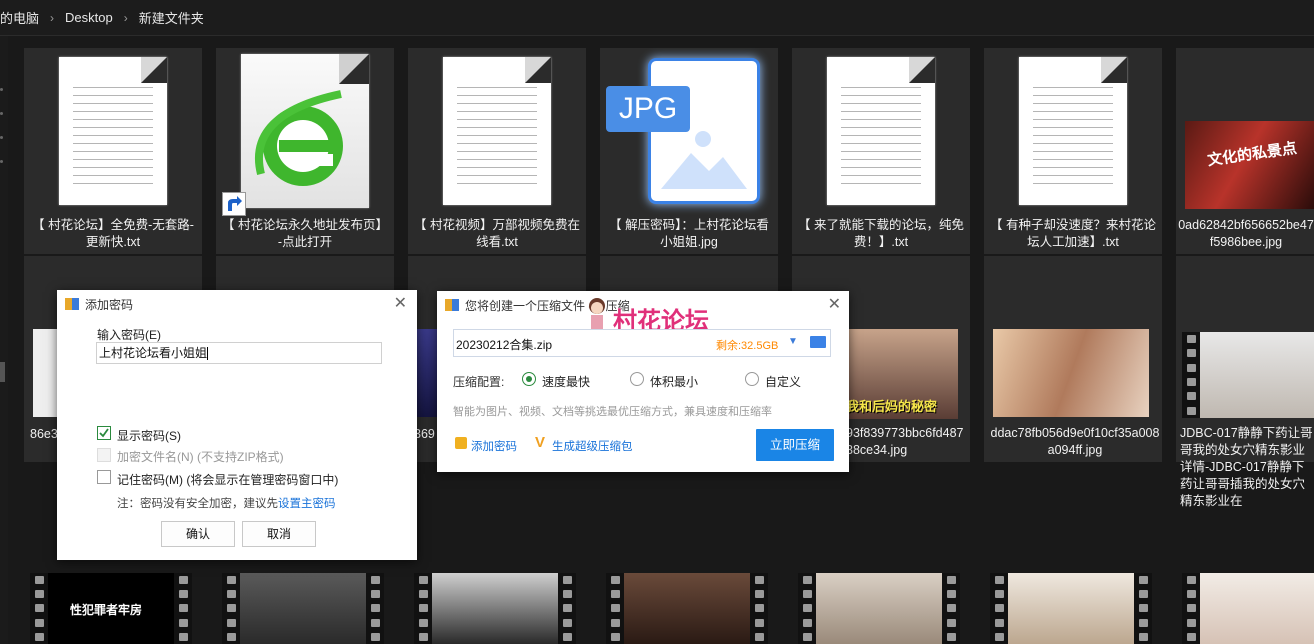 This screenshot has width=1314, height=644. What do you see at coordinates (89, 17) in the screenshot?
I see `breadcrumb-item-desktop: Desktop` at bounding box center [89, 17].